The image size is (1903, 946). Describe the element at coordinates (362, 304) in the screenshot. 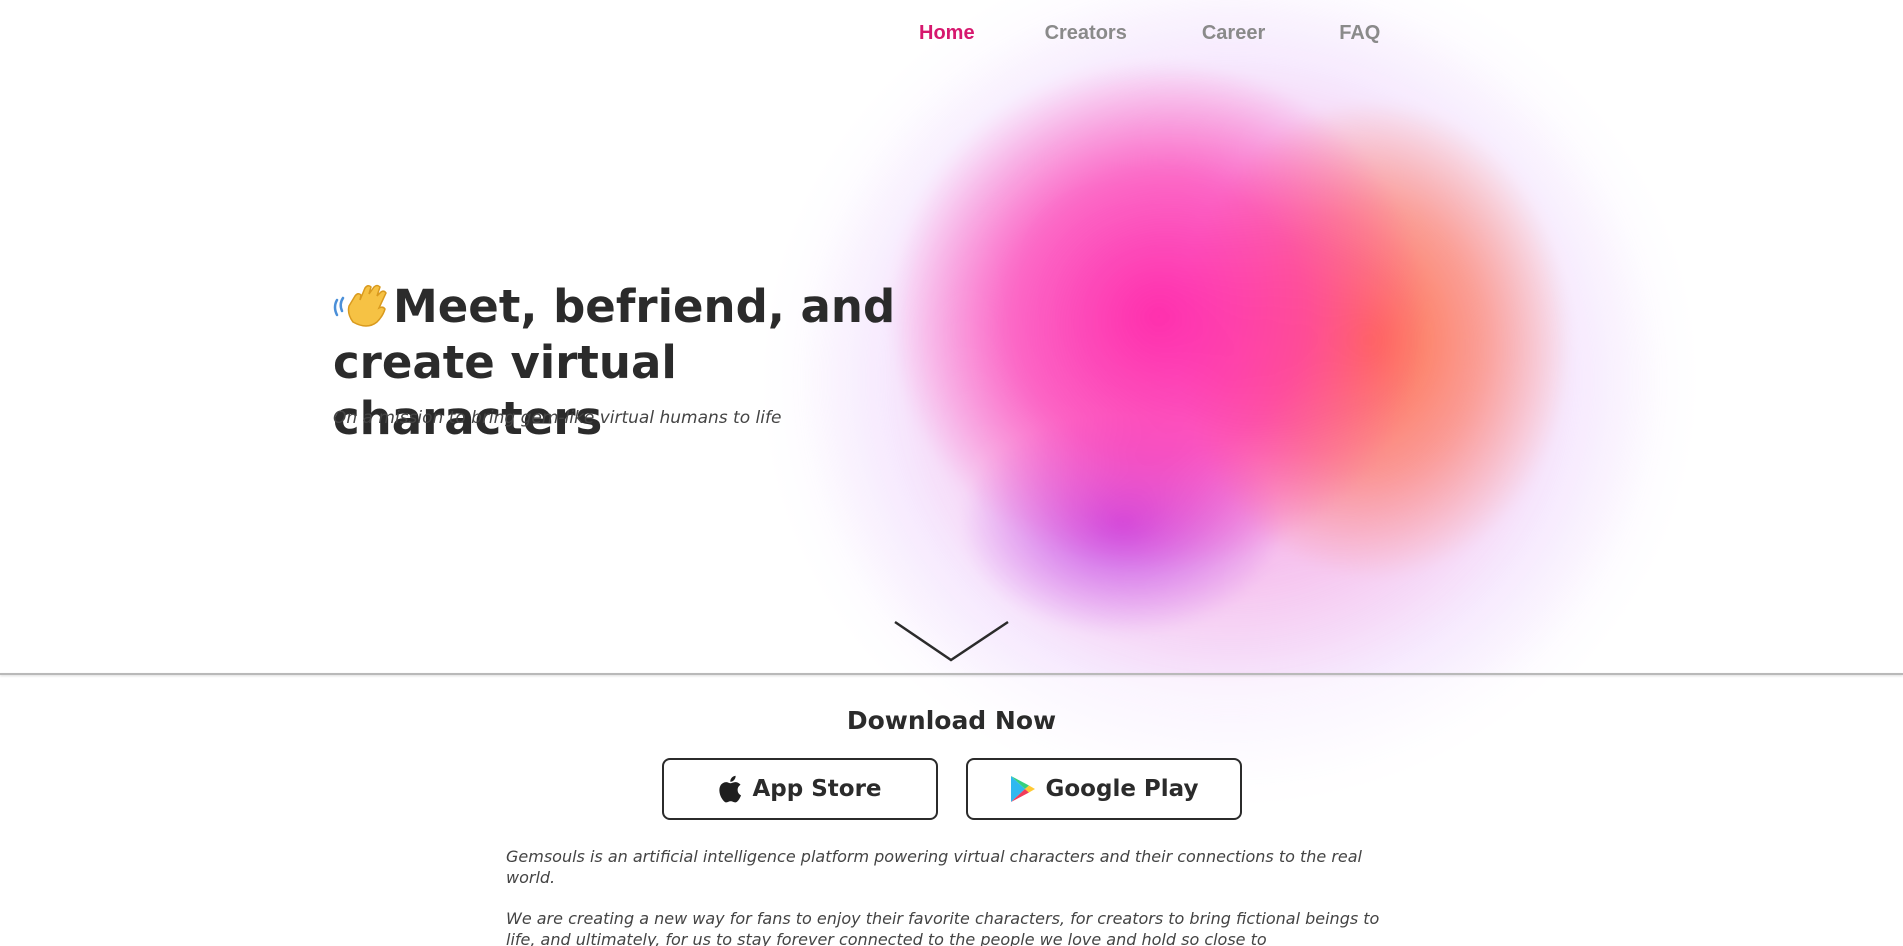

I see `waving-hand-icon` at that location.